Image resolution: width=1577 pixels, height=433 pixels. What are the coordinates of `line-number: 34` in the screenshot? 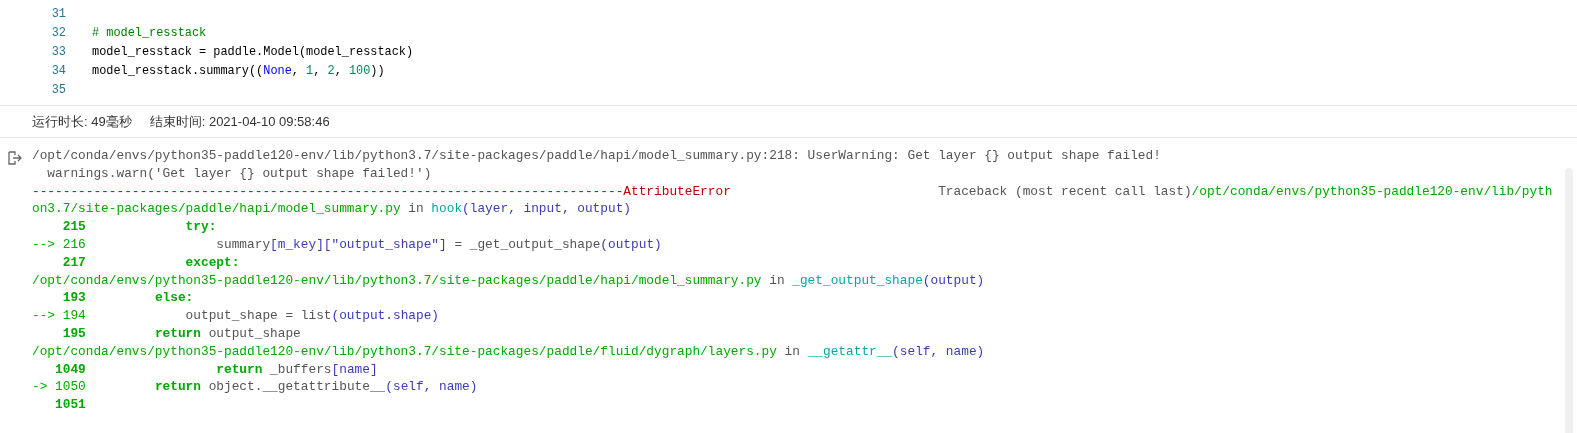 It's located at (58, 70).